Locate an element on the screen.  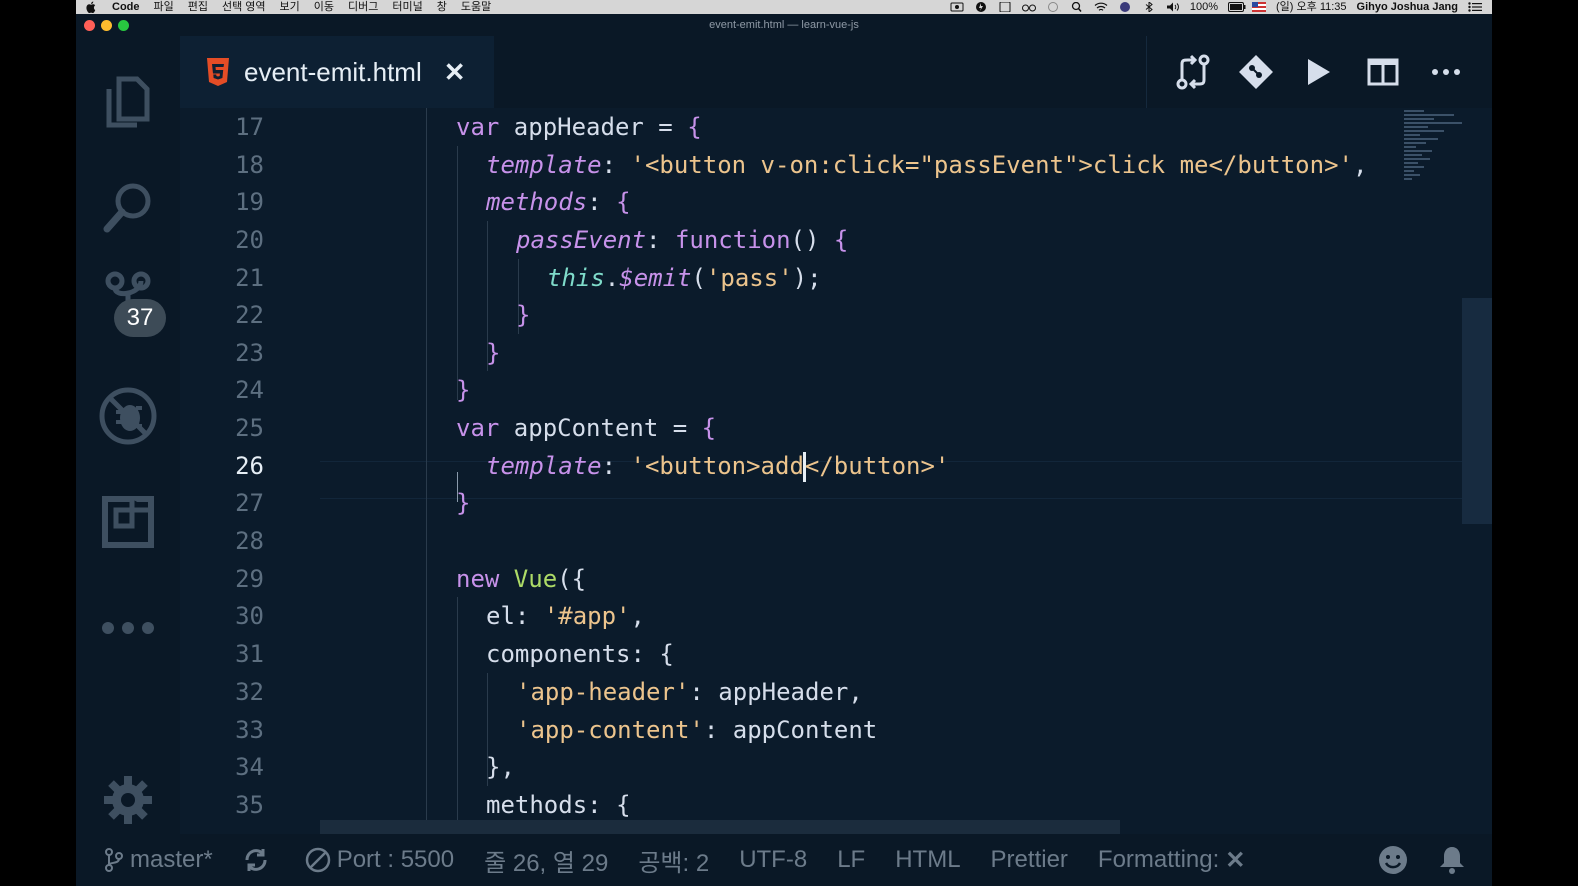
horizontal-scrollbar-thumb is located at coordinates (720, 827).